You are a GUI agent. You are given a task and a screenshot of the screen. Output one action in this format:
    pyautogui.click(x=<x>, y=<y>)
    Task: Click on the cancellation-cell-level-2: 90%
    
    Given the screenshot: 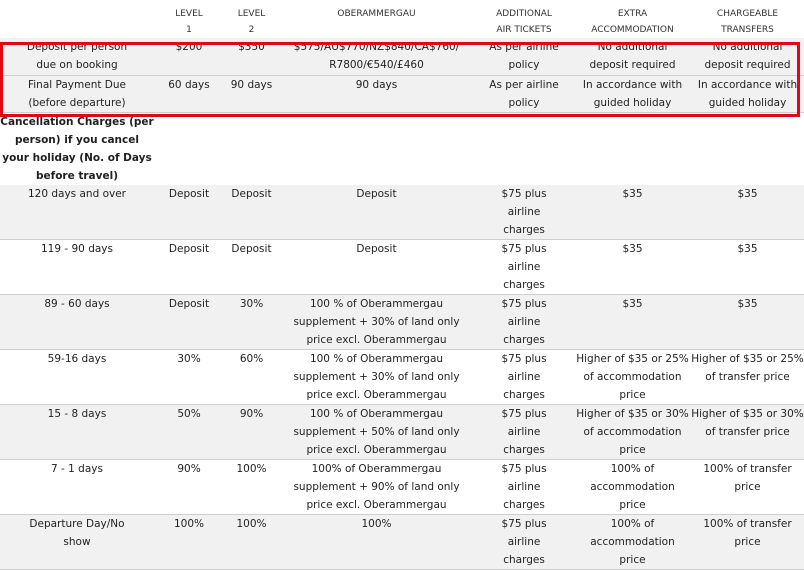 What is the action you would take?
    pyautogui.click(x=251, y=432)
    